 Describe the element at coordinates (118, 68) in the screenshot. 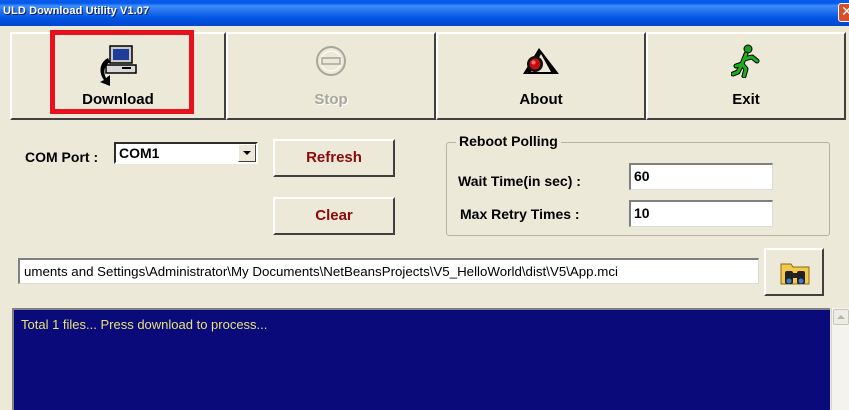

I see `download-computer-icon` at that location.